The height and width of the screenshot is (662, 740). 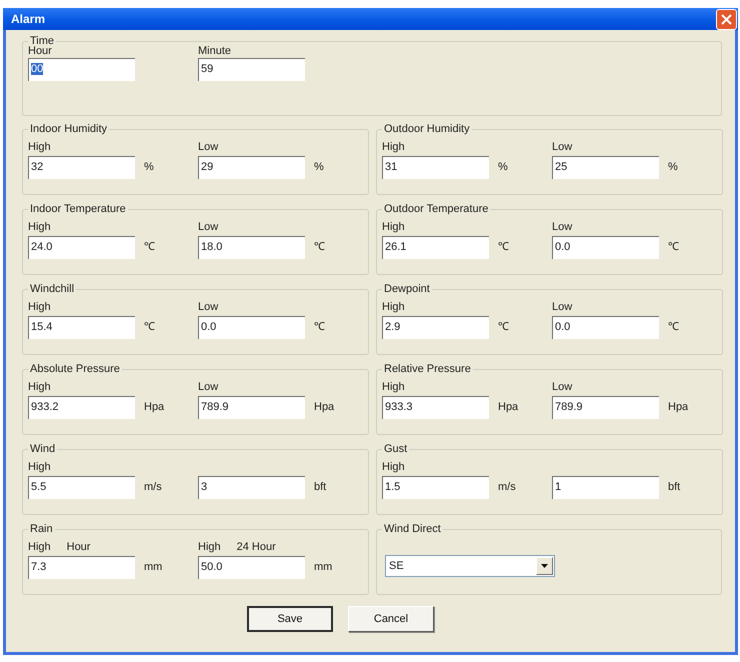 I want to click on group-title: Outdoor Temperature, so click(x=436, y=209).